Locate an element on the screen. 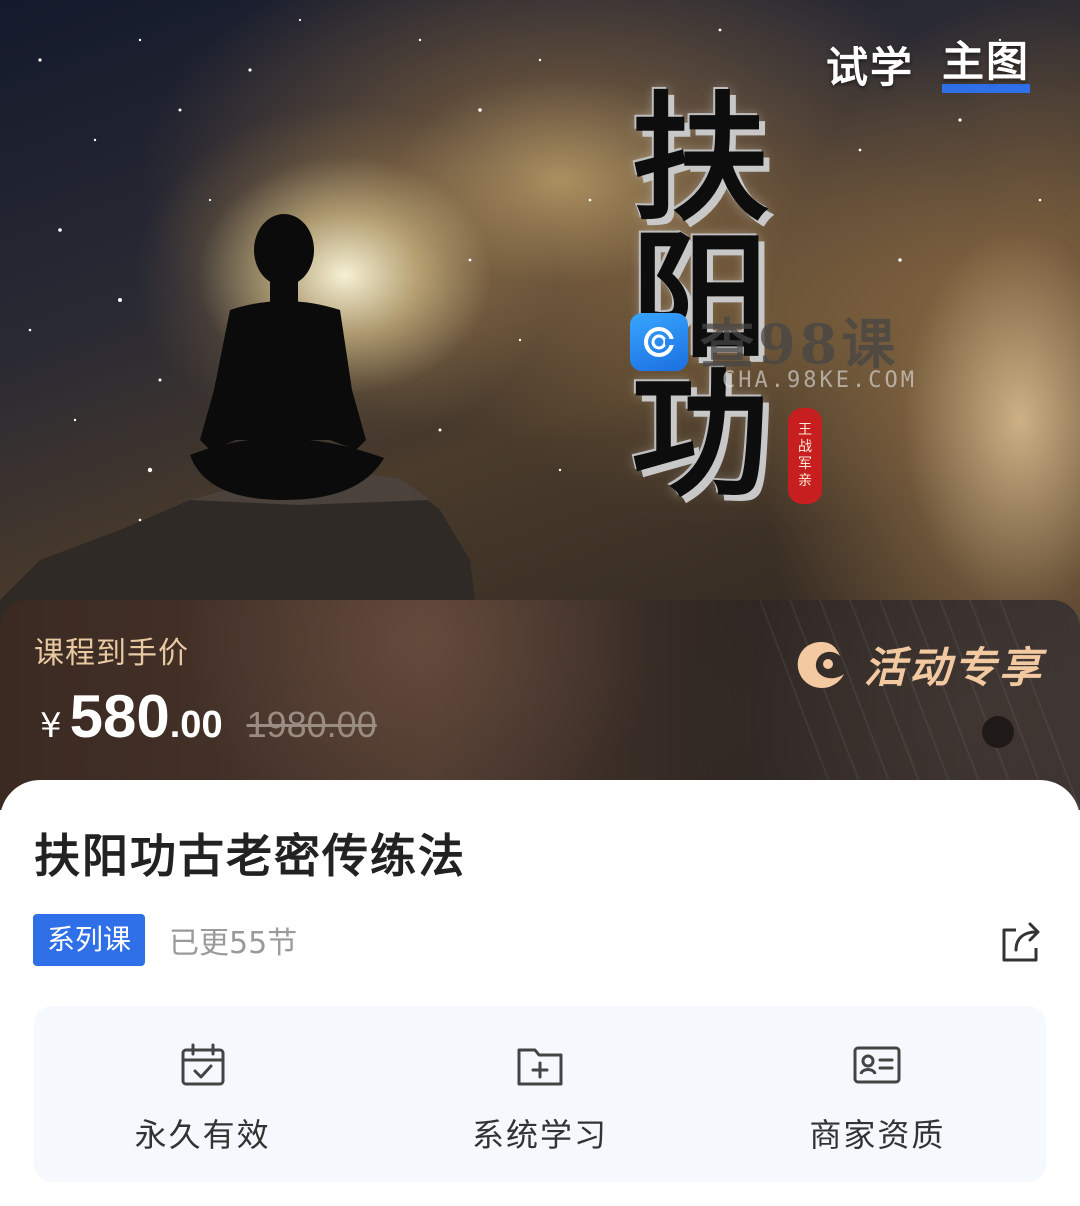  feature-label: 系统学习 is located at coordinates (539, 1135).